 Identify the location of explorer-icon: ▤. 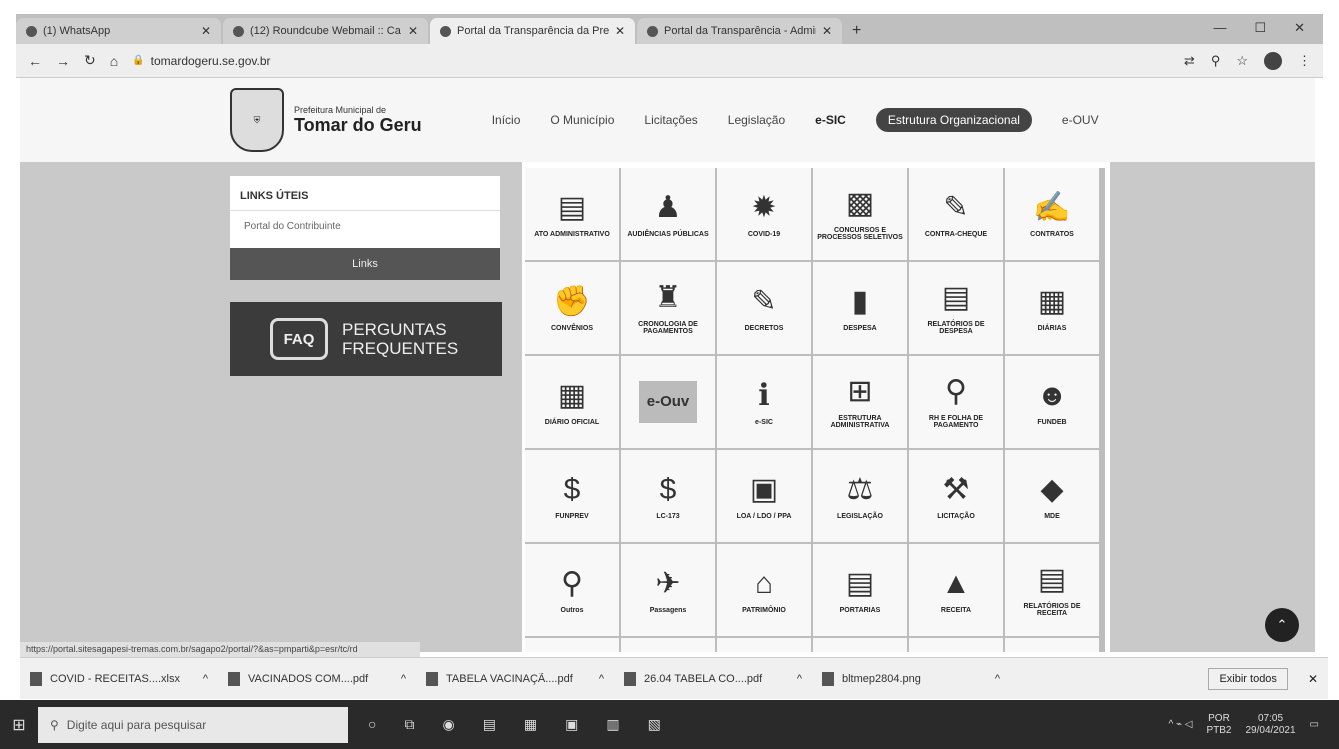
(489, 724).